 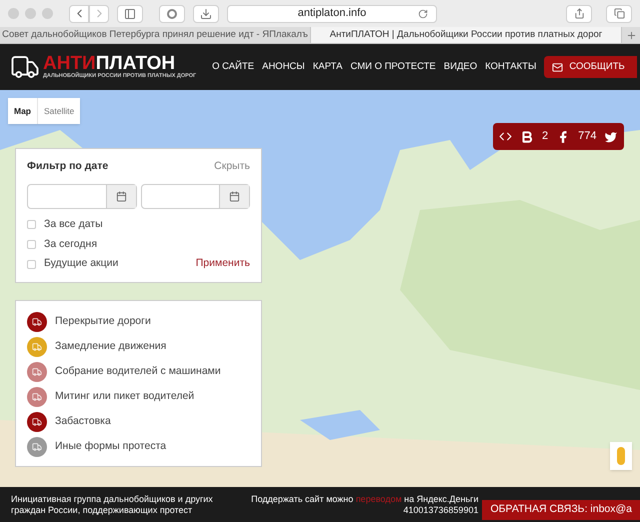 I want to click on filter-title: Фильтр по дате, so click(x=67, y=166).